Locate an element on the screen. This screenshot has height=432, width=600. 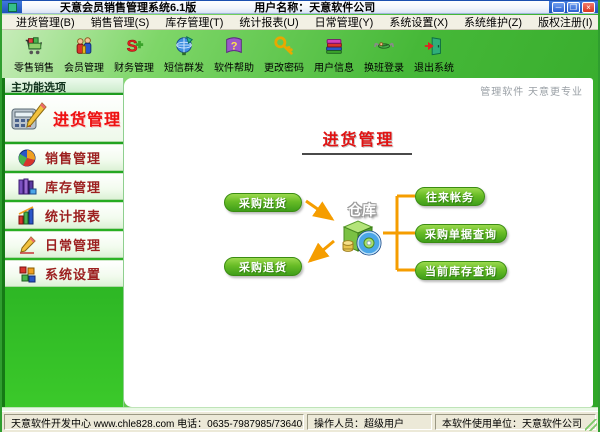
help-icon: ? is located at coordinates (234, 44).